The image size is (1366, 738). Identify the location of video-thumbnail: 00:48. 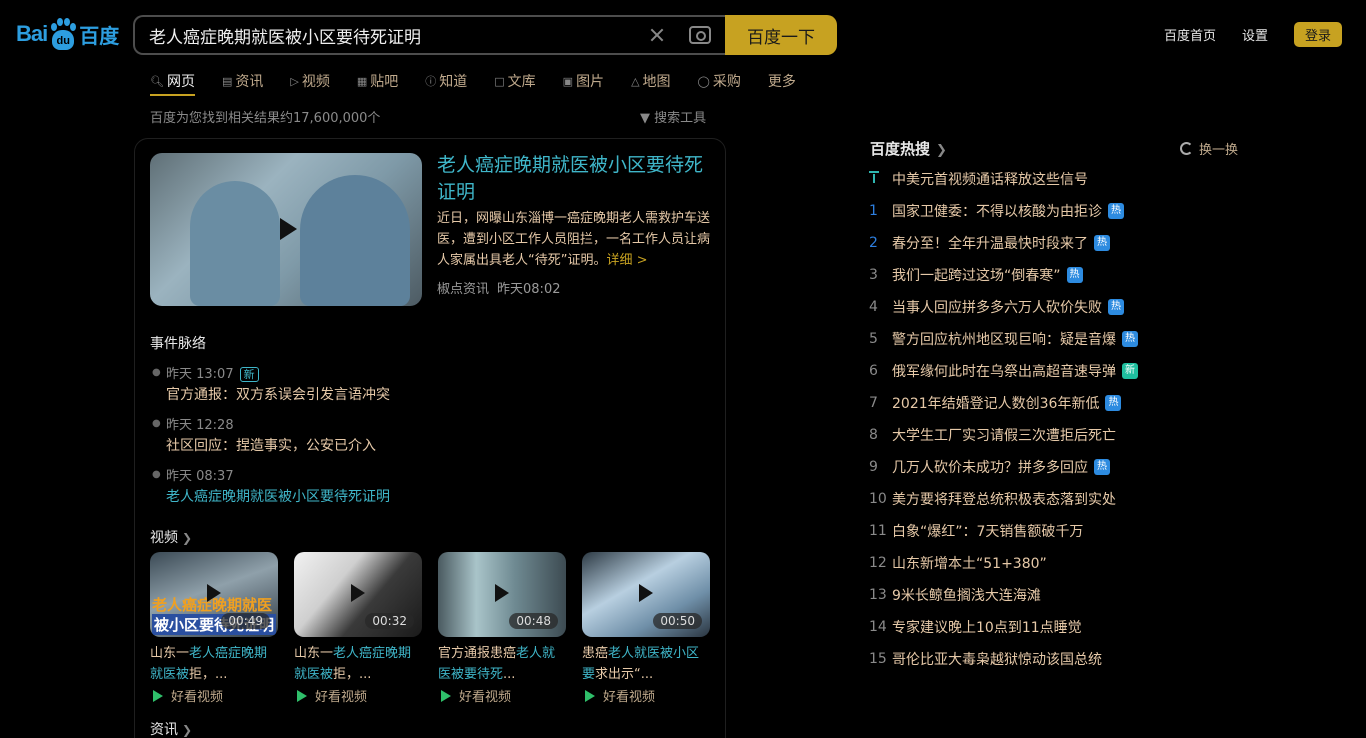
(502, 594).